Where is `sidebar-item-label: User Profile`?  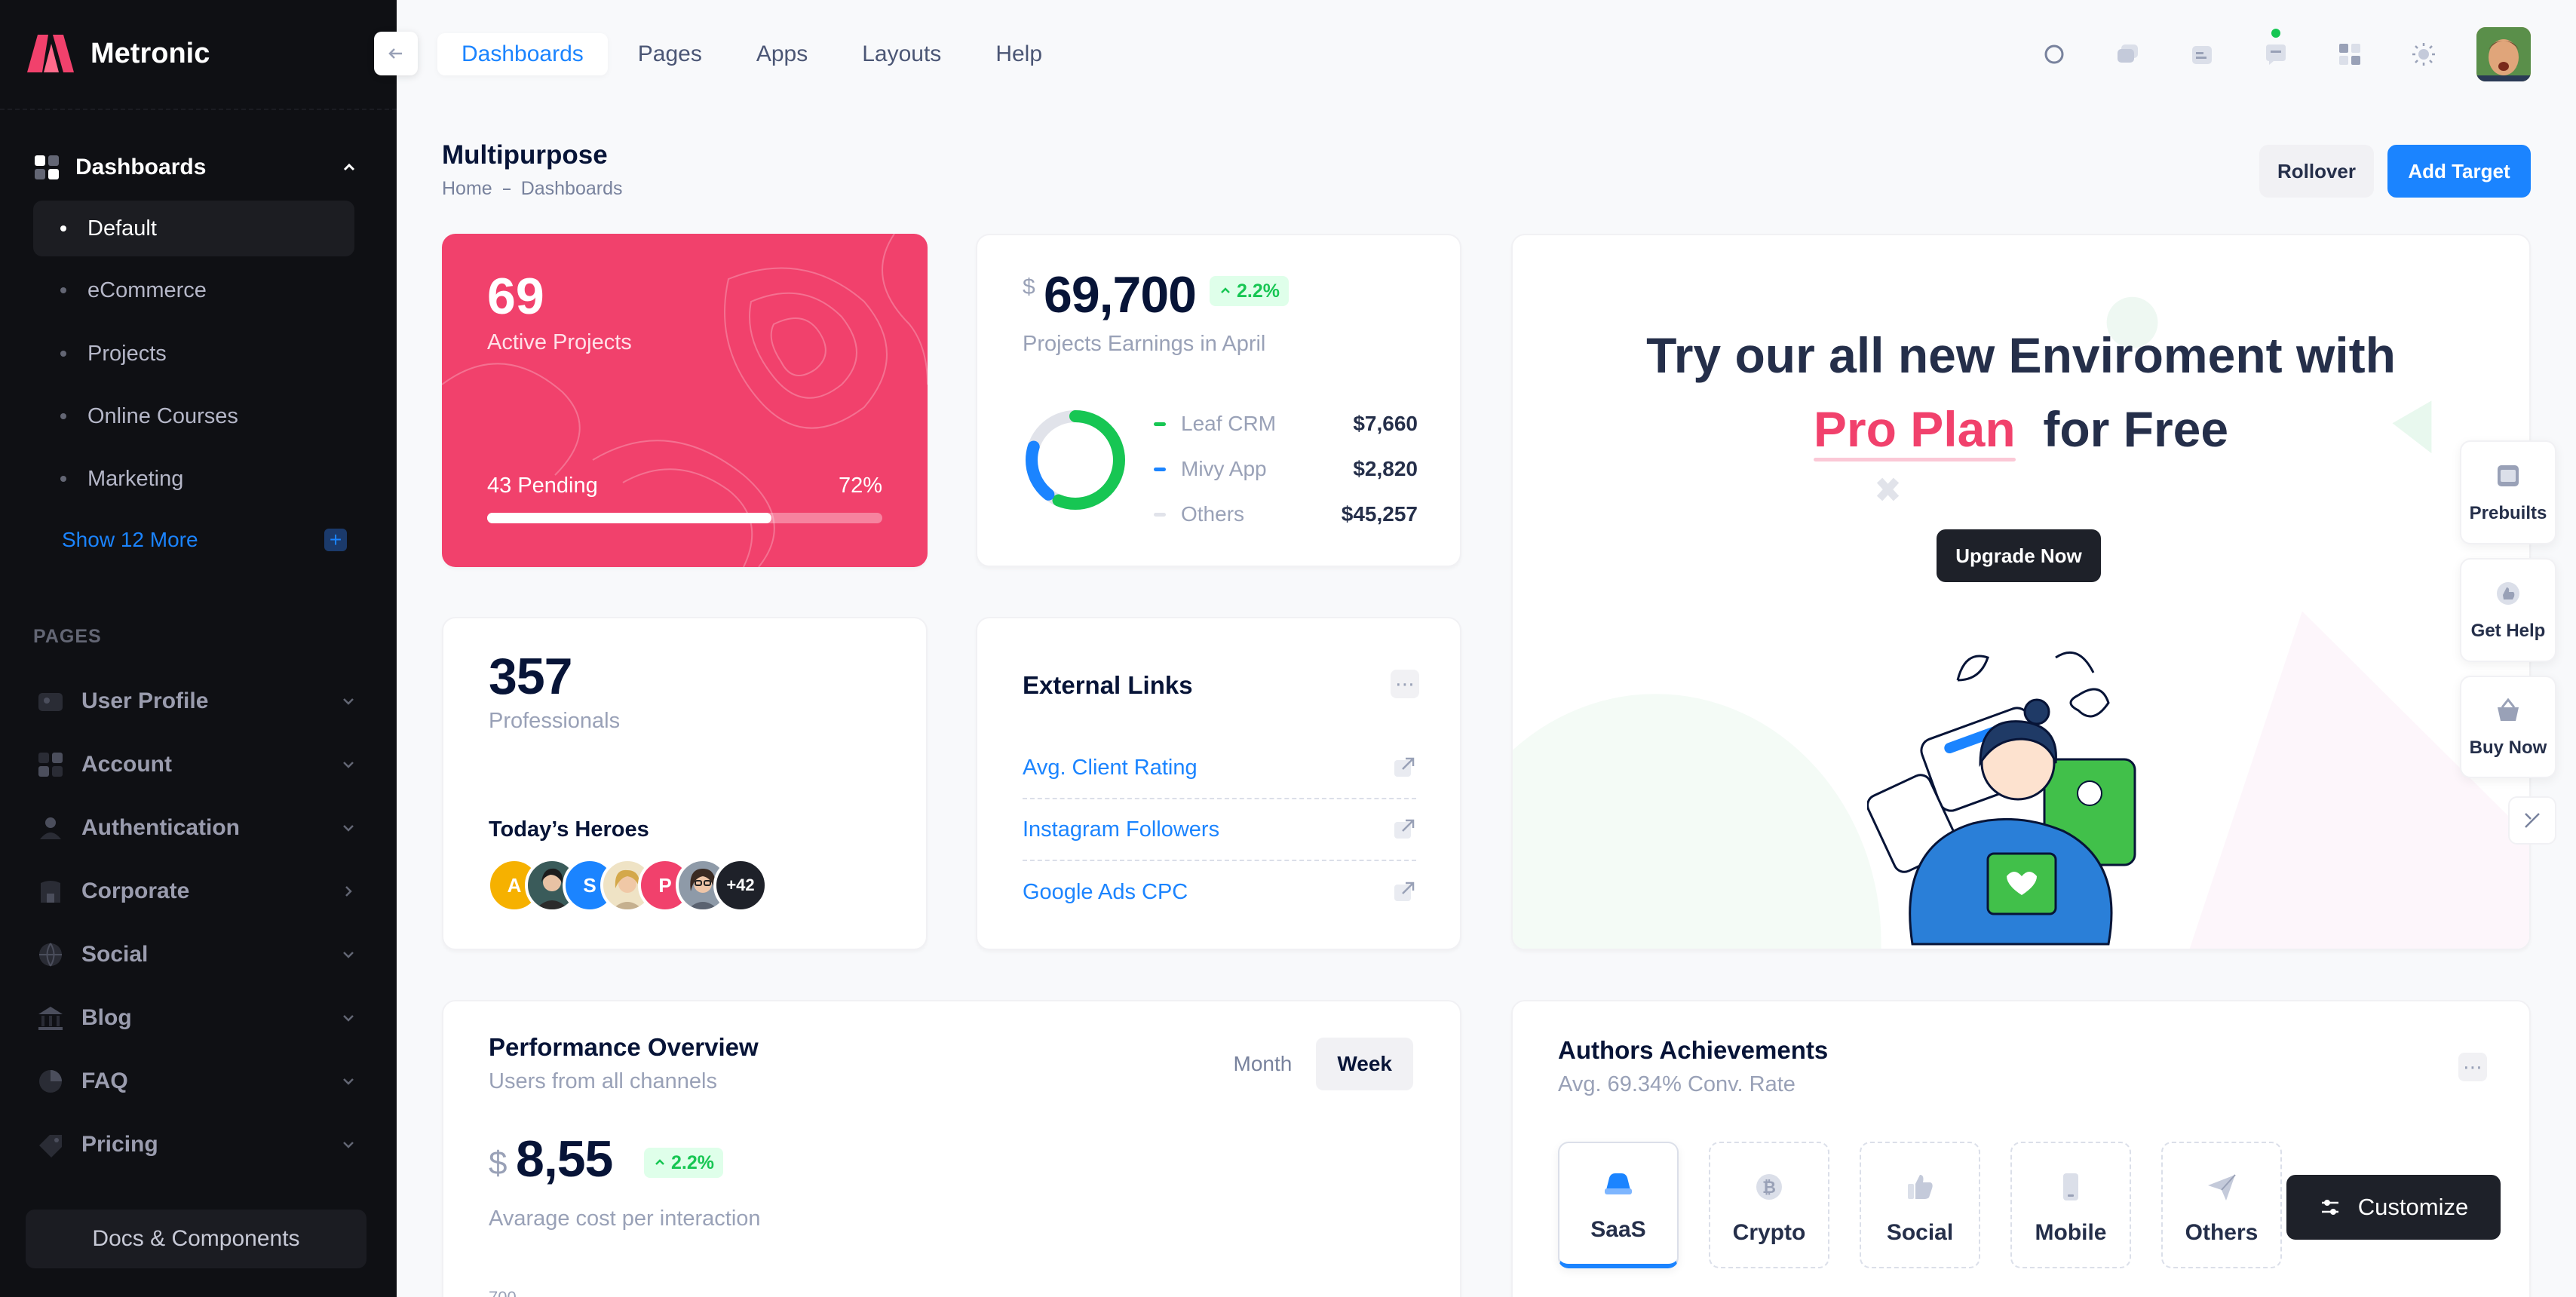
sidebar-item-label: User Profile is located at coordinates (145, 700).